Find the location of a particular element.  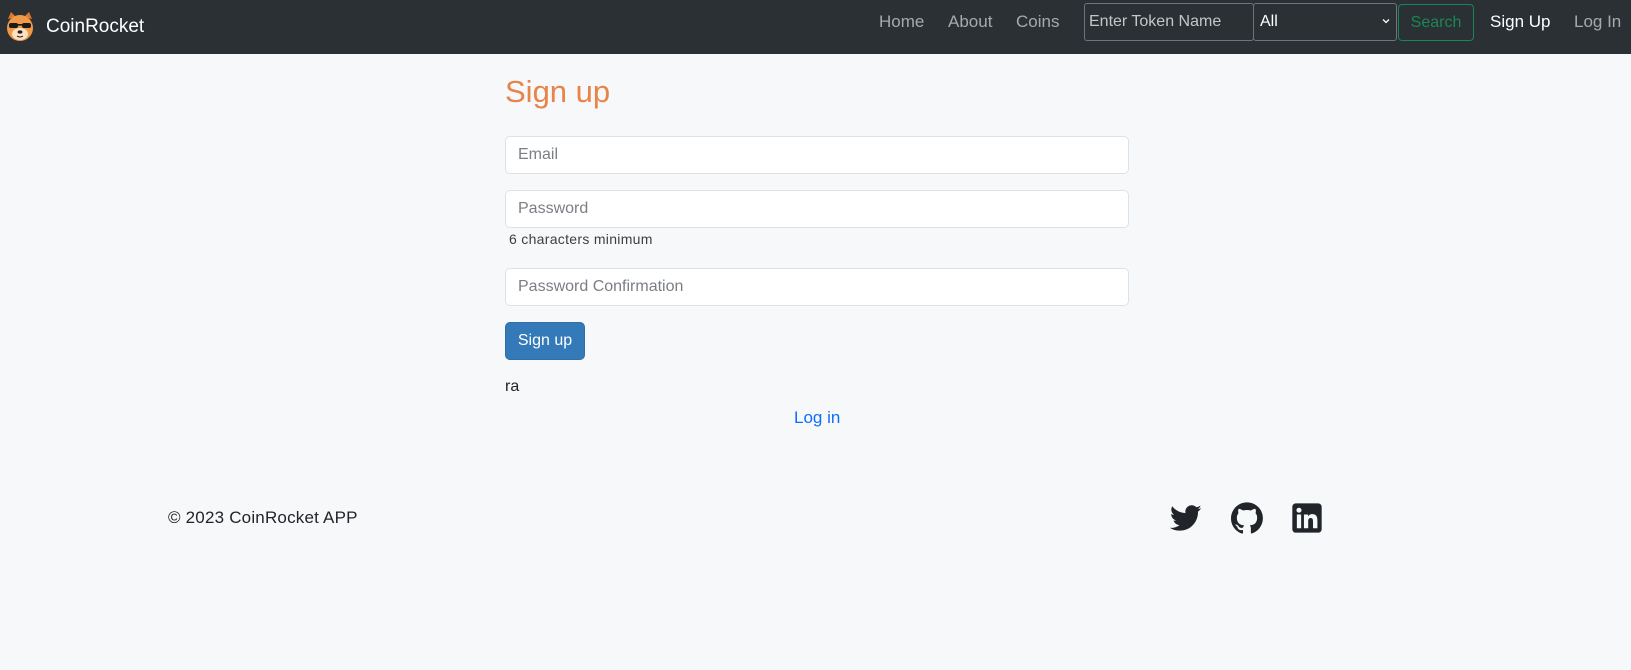

token-type-select: All is located at coordinates (1325, 22).